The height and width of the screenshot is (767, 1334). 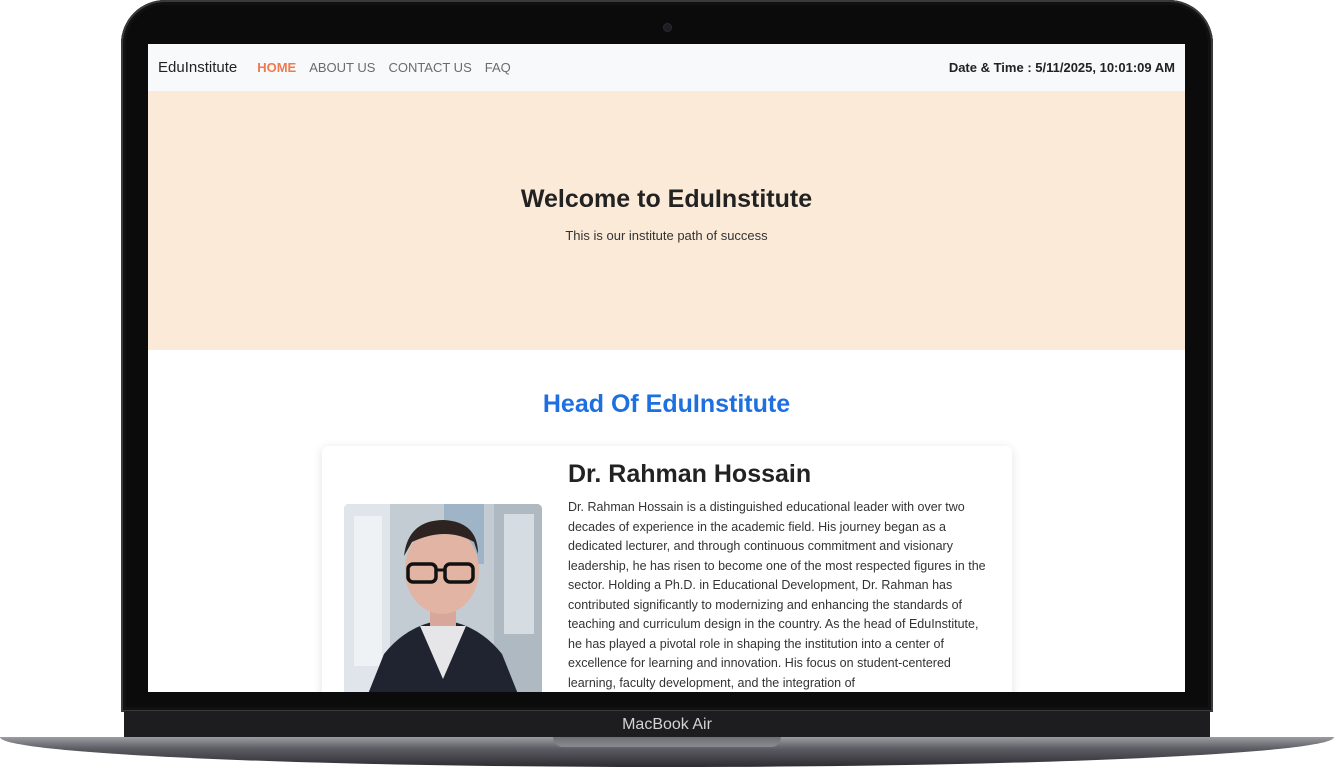 I want to click on nav-link-faq: FAQ, so click(x=498, y=67).